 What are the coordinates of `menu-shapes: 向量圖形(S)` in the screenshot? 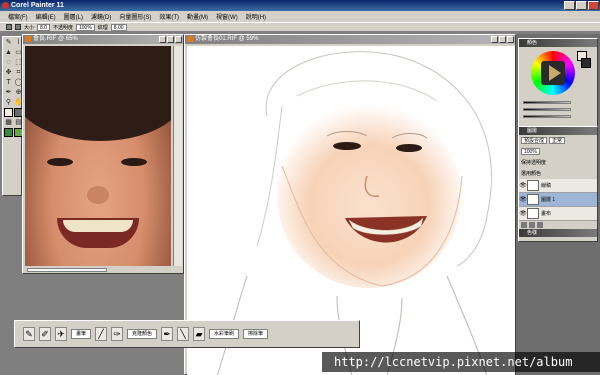 It's located at (135, 16).